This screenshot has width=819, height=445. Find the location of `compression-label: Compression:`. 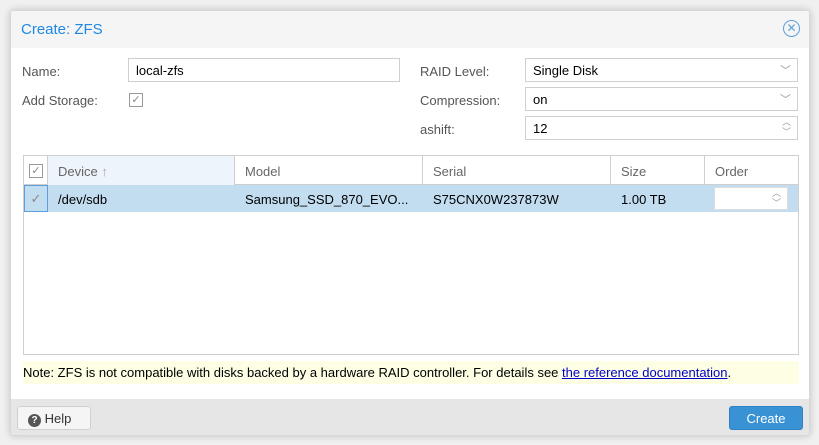

compression-label: Compression: is located at coordinates (460, 100).